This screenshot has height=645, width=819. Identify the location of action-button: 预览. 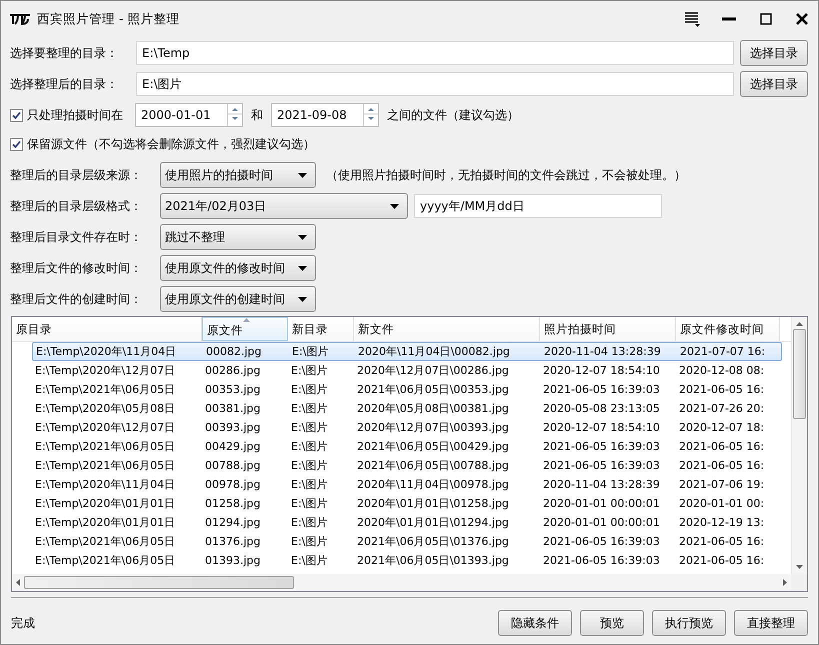
(612, 623).